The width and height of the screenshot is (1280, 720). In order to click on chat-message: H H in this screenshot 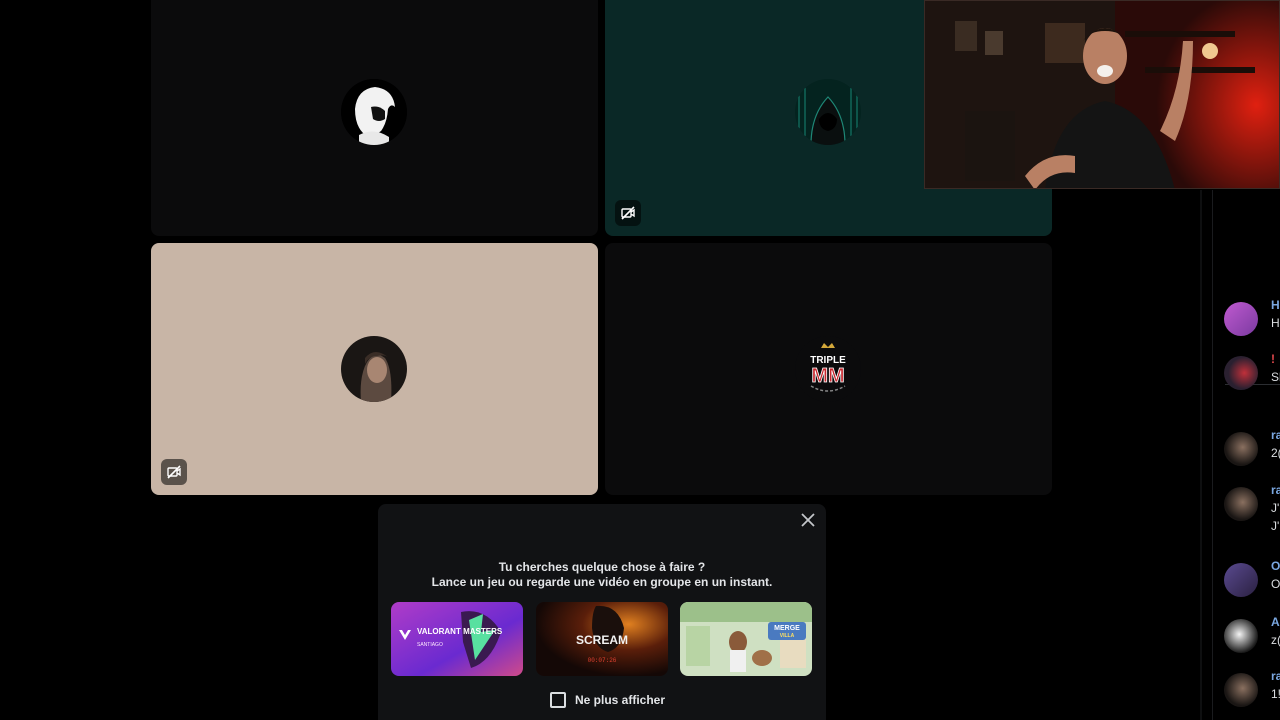, I will do `click(1252, 318)`.